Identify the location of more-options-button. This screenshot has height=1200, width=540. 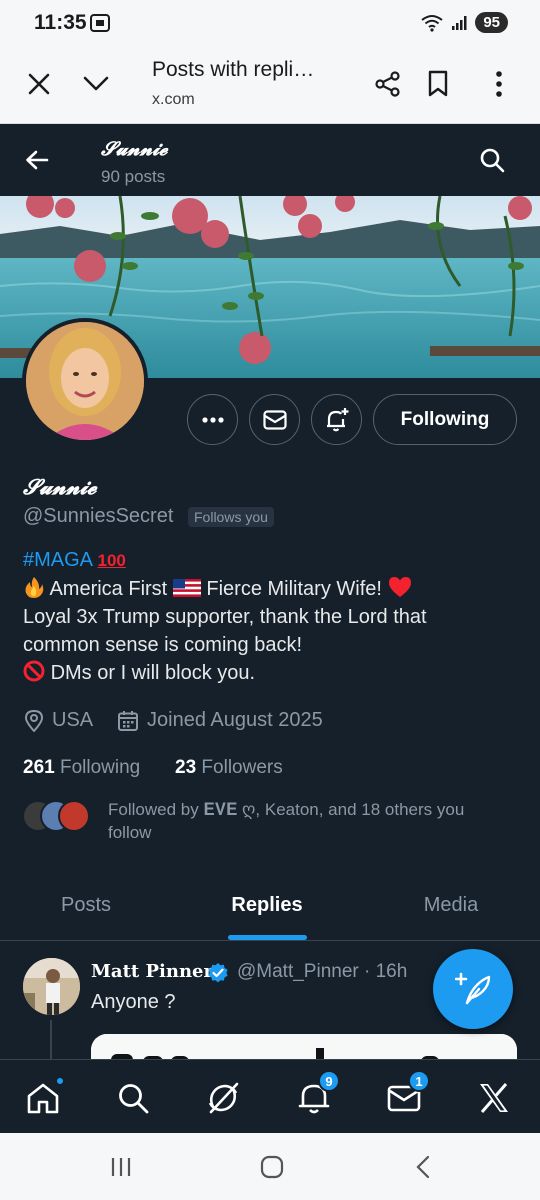
(212, 419).